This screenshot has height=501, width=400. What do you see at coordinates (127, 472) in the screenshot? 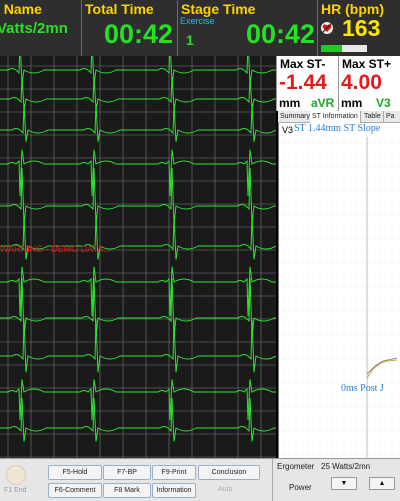
I see `bp-button: F7-BP` at bounding box center [127, 472].